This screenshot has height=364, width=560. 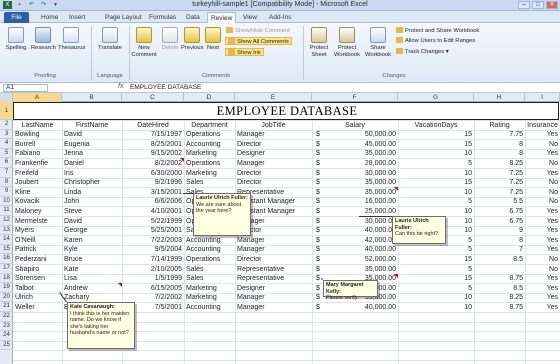 What do you see at coordinates (6, 144) in the screenshot?
I see `row-header: 4` at bounding box center [6, 144].